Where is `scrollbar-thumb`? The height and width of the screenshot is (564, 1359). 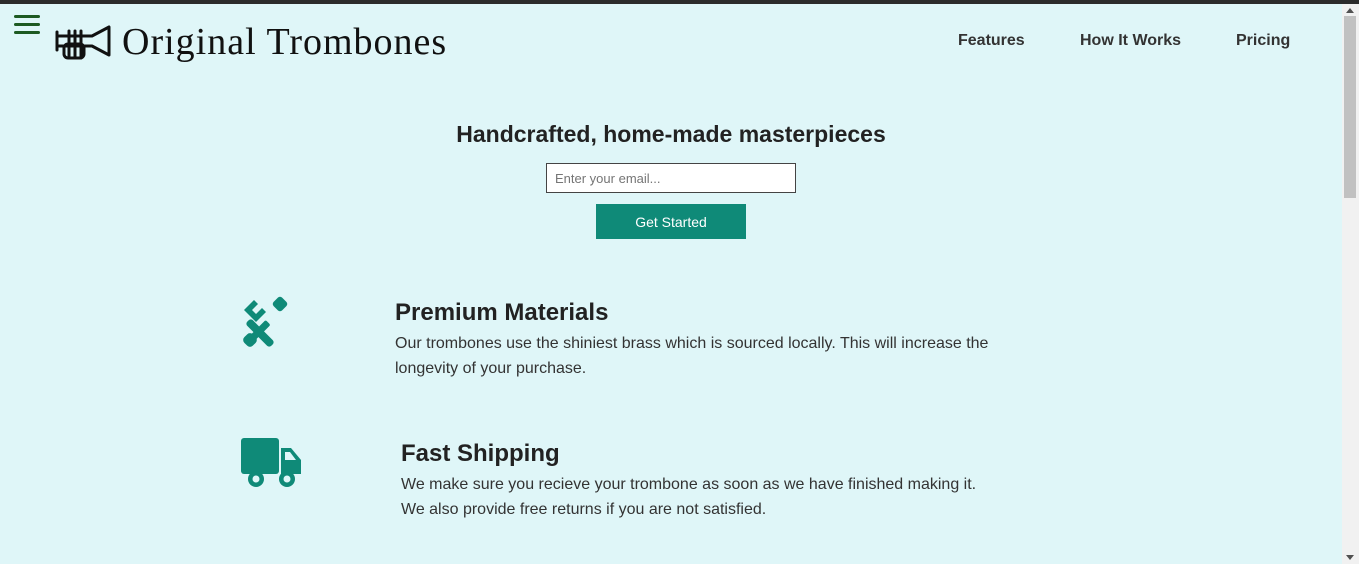 scrollbar-thumb is located at coordinates (1350, 107).